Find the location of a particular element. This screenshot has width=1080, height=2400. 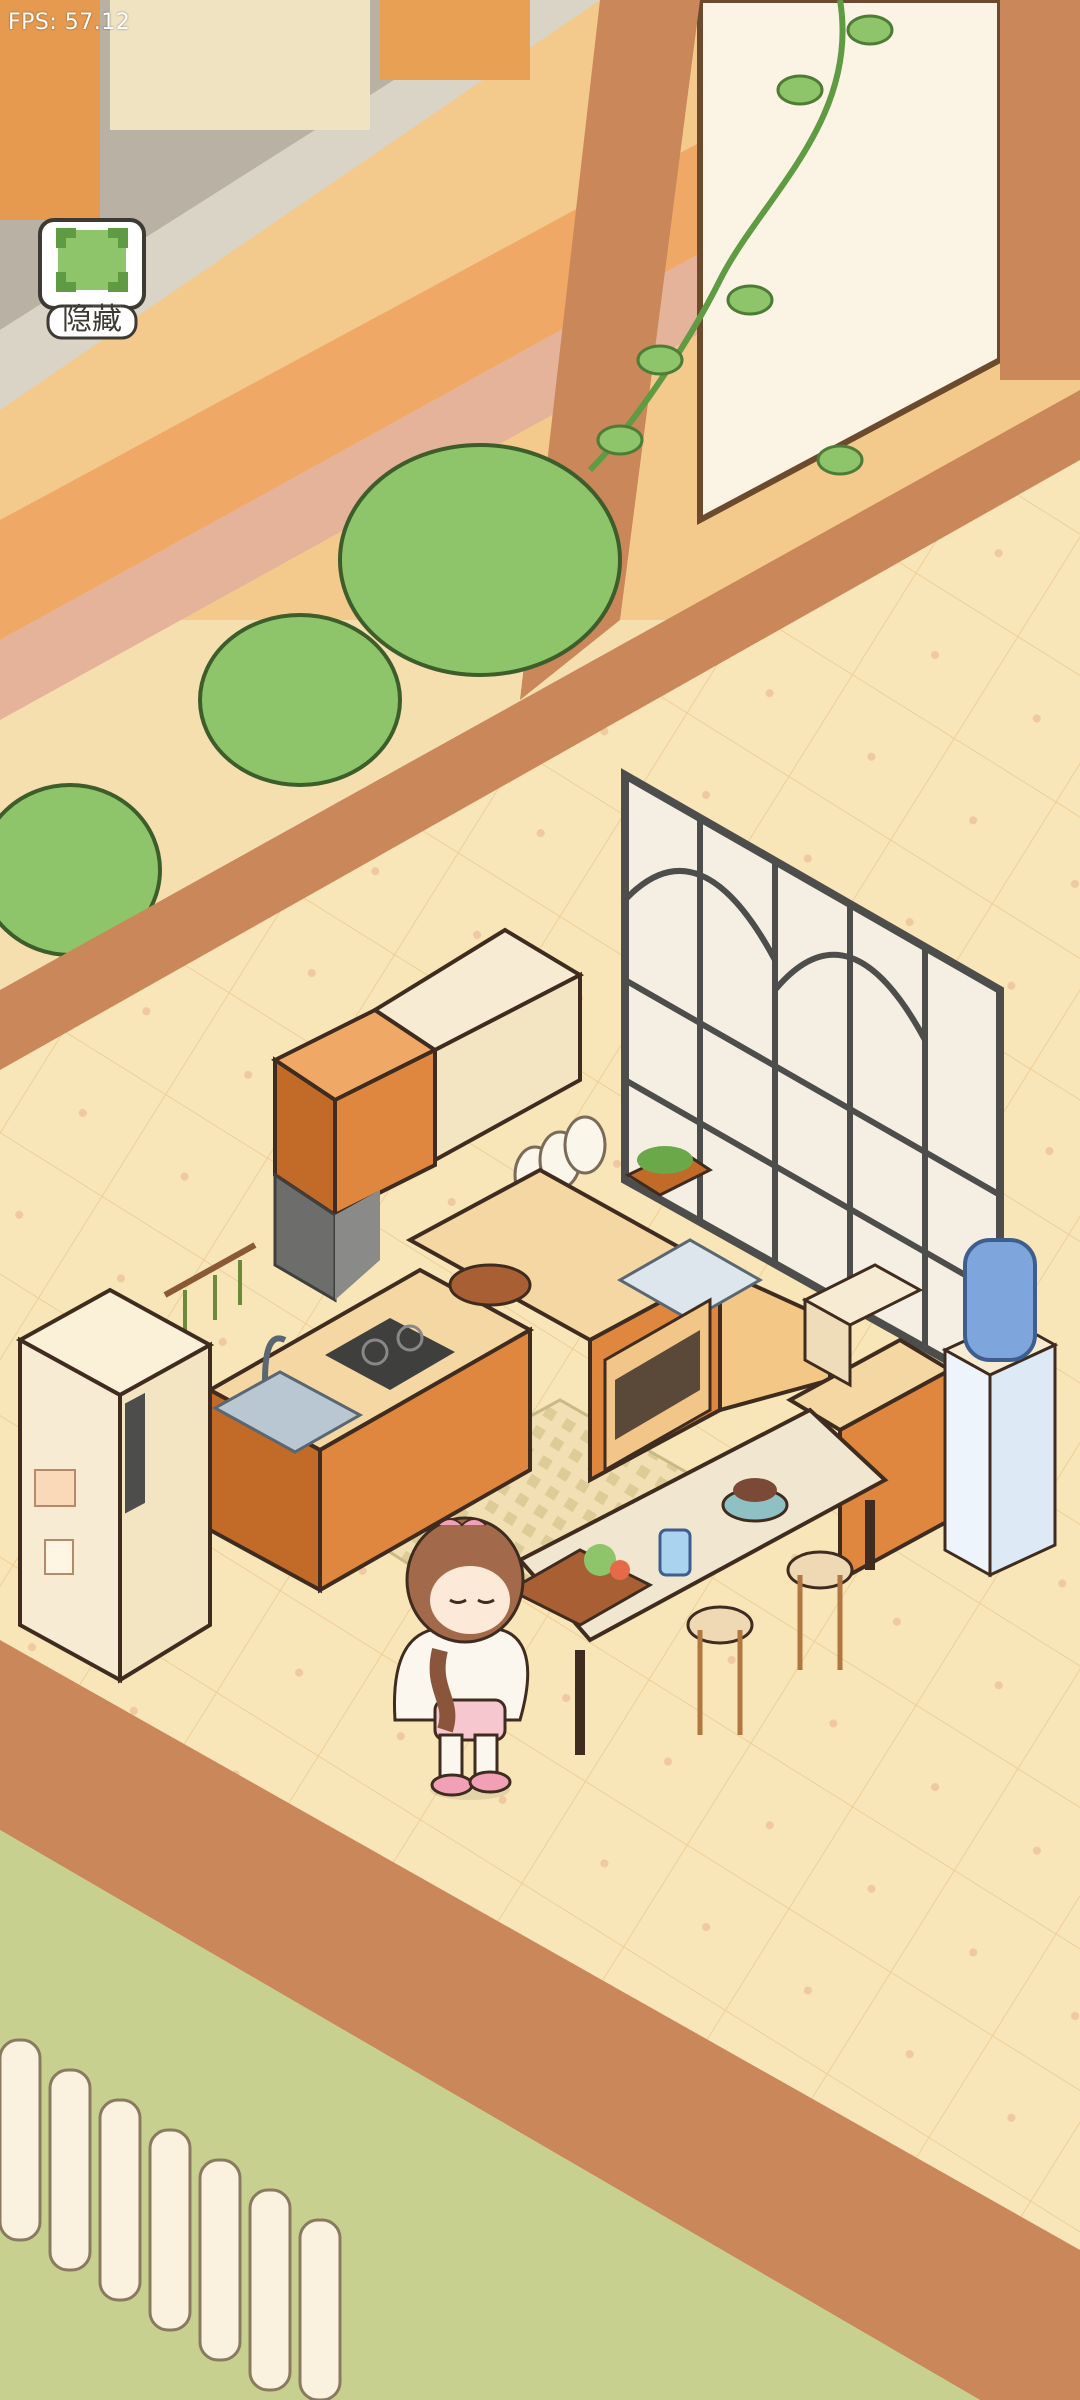

fps-counter: FPS: 57.12 is located at coordinates (69, 22).